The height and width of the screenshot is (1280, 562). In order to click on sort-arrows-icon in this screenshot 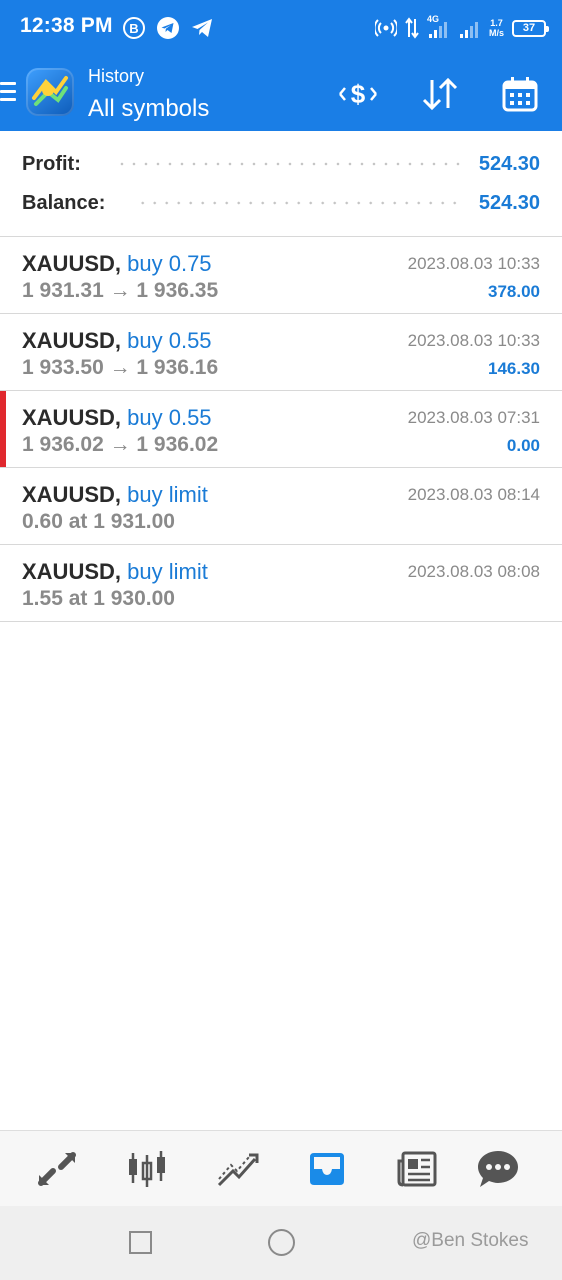, I will do `click(440, 94)`.